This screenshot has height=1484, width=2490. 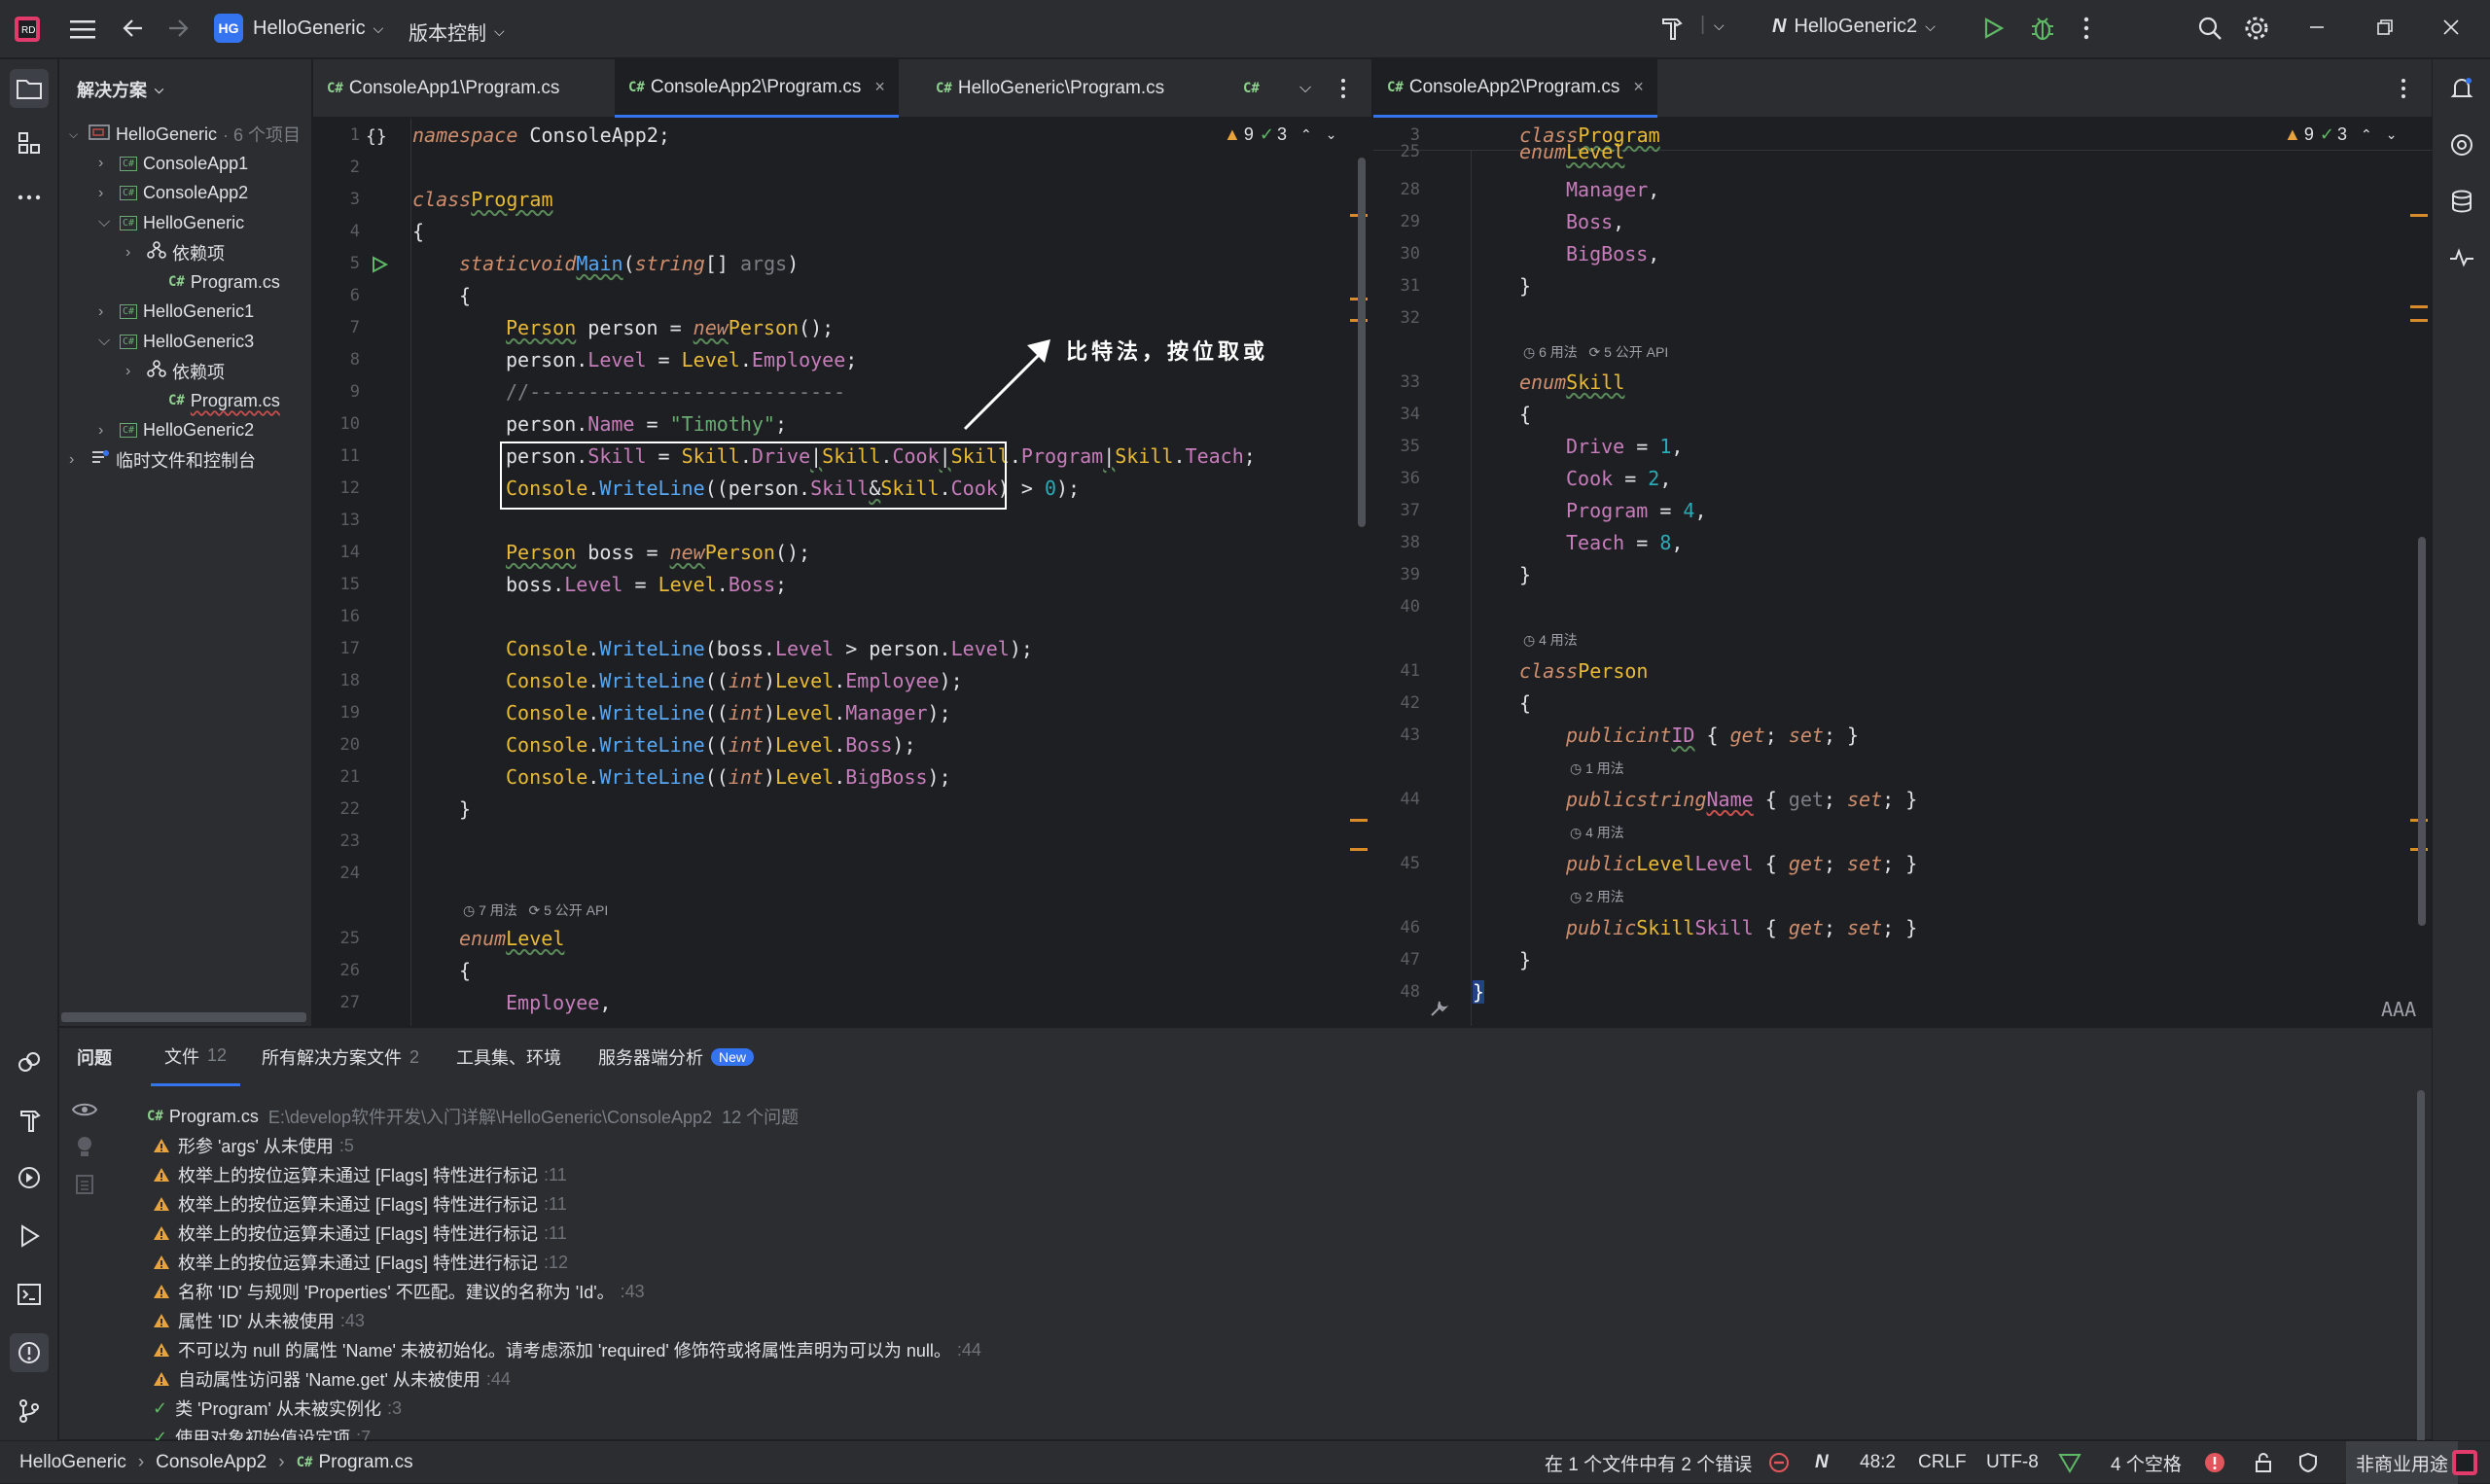 I want to click on code-line: Drive = 1,, so click(x=1624, y=446).